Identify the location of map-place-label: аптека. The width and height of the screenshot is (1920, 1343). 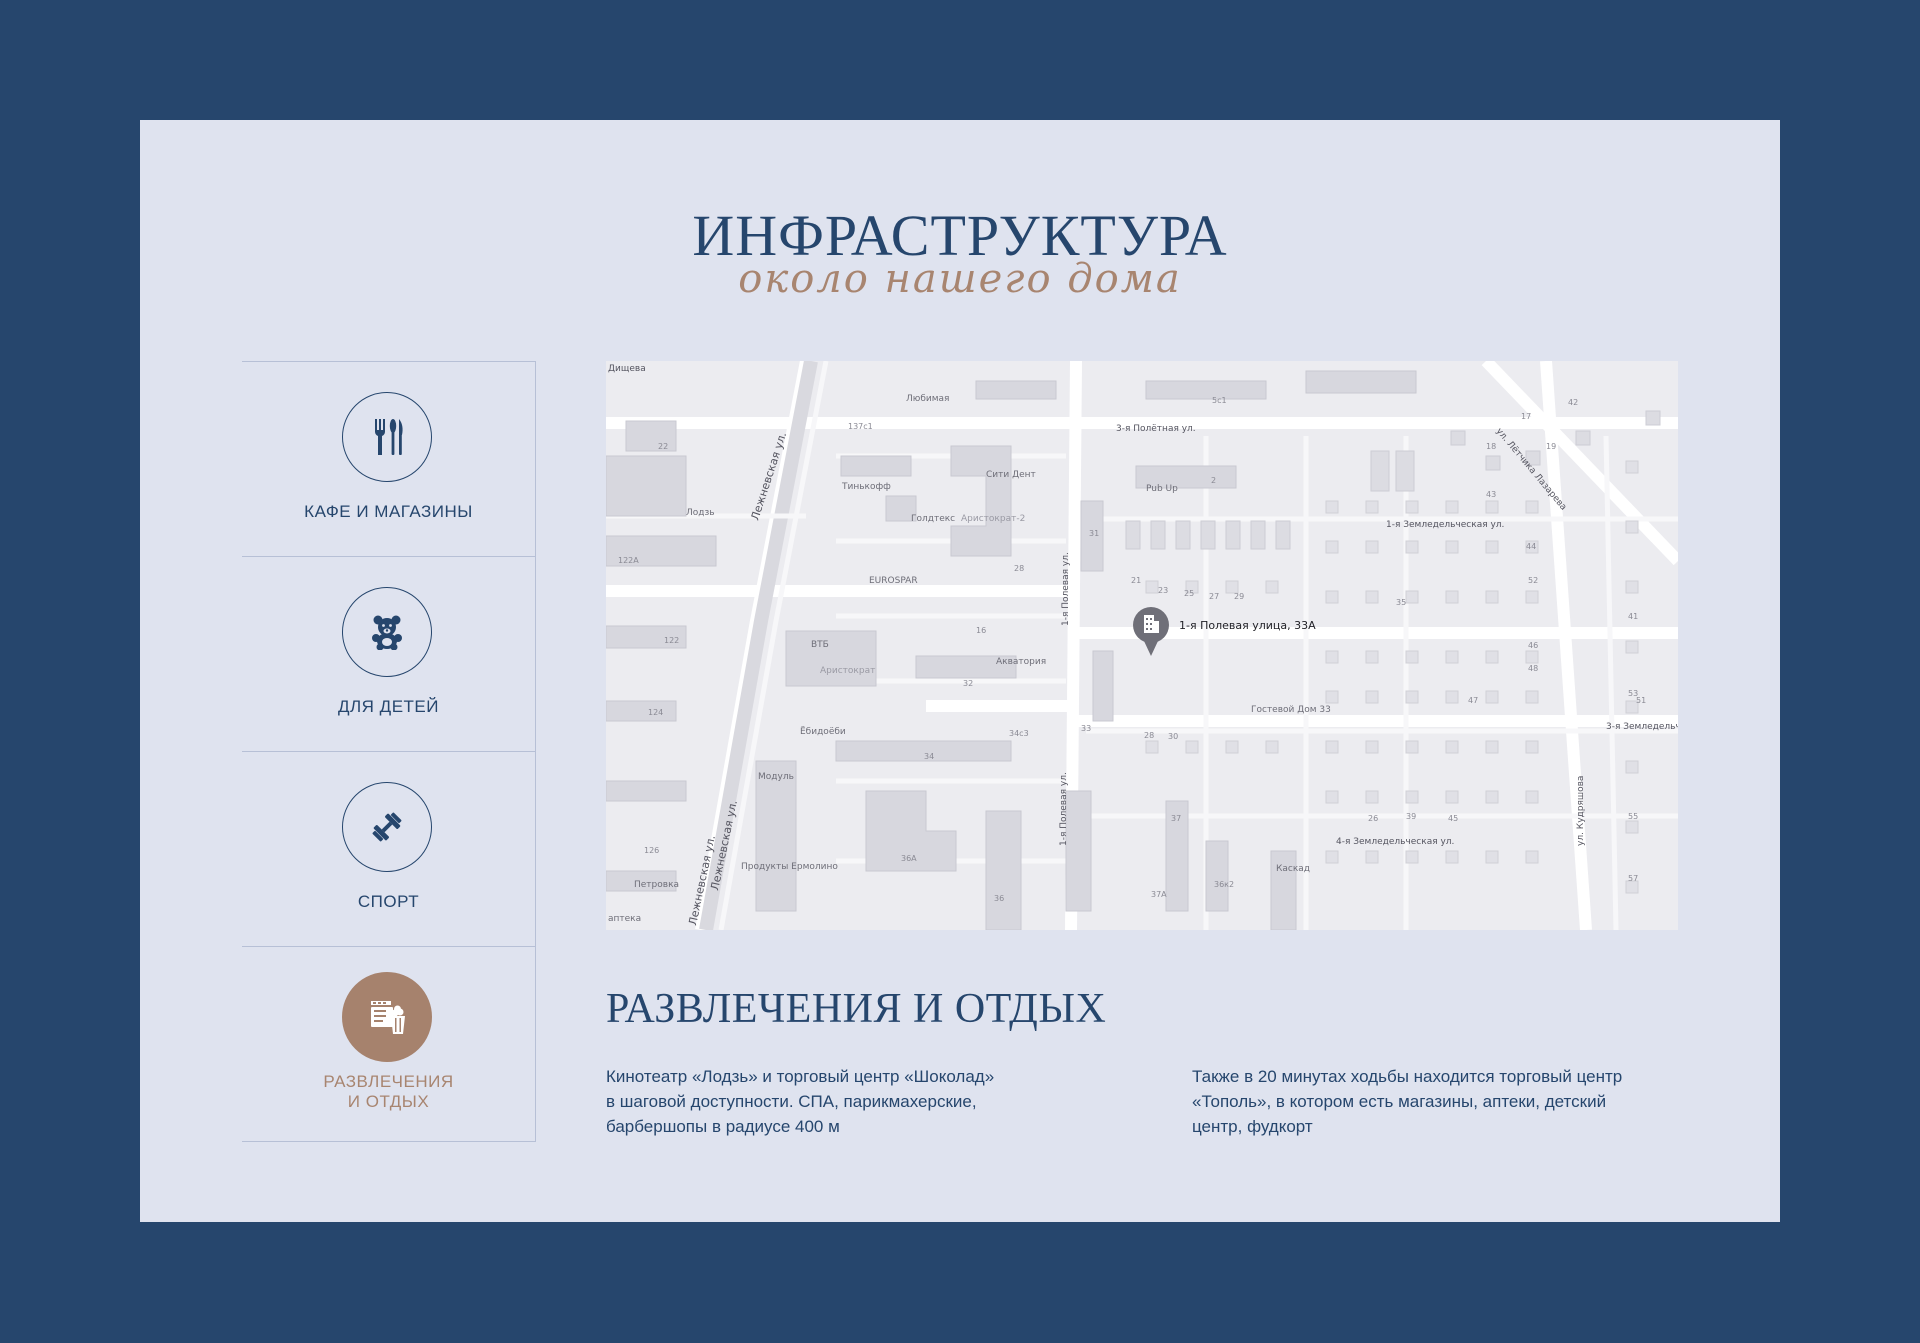
(624, 919).